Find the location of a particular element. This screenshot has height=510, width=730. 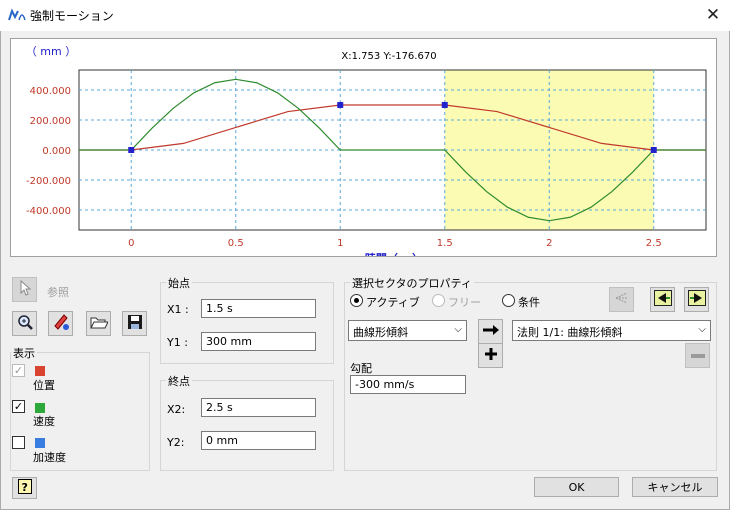

magnifier-icon is located at coordinates (25, 323).